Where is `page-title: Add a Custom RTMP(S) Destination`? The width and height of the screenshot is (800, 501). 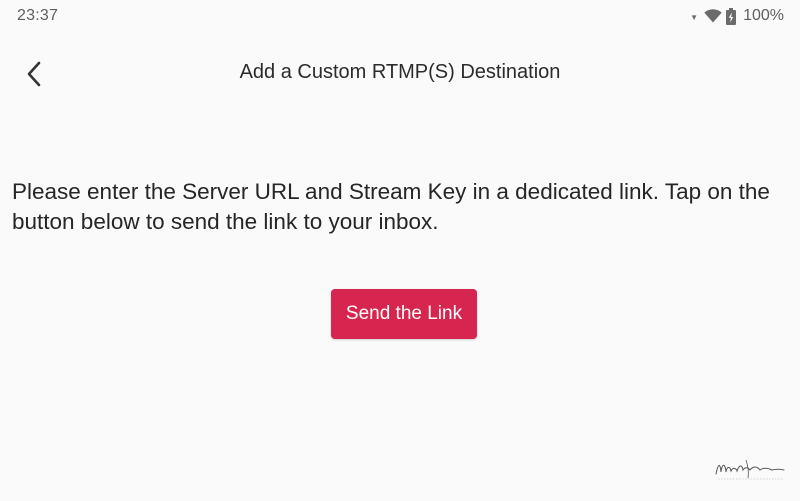 page-title: Add a Custom RTMP(S) Destination is located at coordinates (400, 72).